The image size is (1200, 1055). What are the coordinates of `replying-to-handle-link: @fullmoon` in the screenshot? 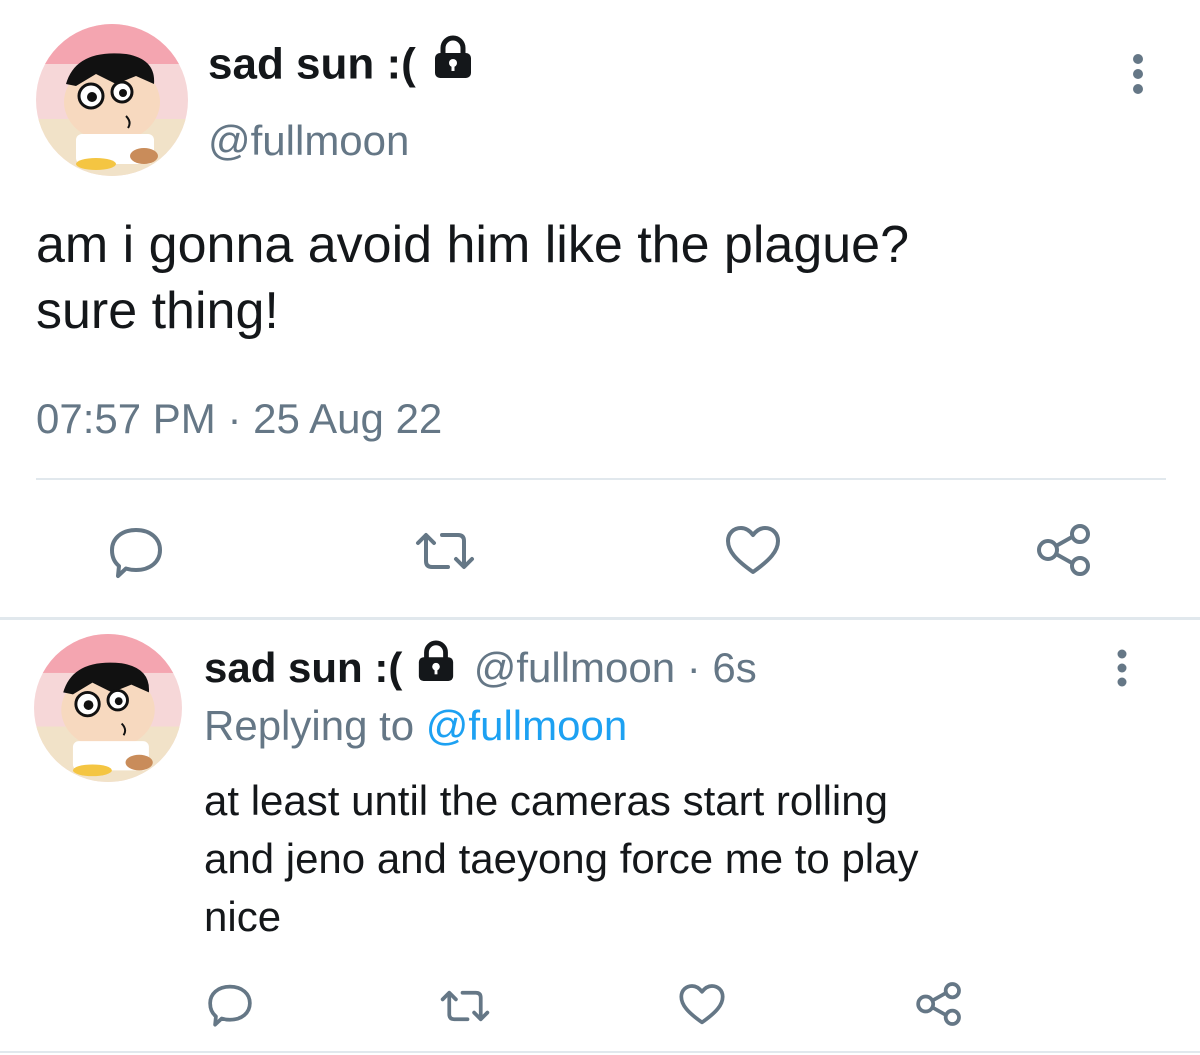 It's located at (526, 725).